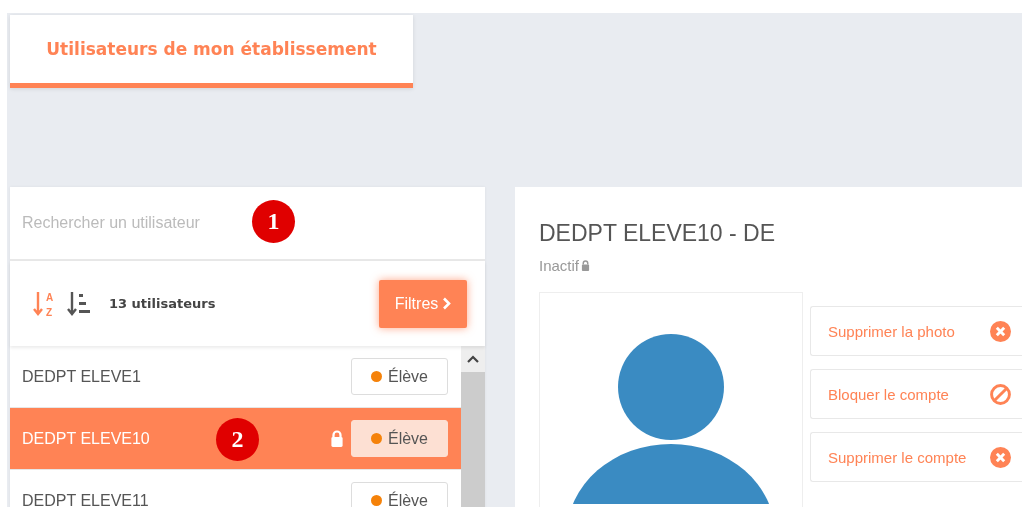 This screenshot has width=1022, height=507. Describe the element at coordinates (79, 303) in the screenshot. I see `sort-list-icon` at that location.